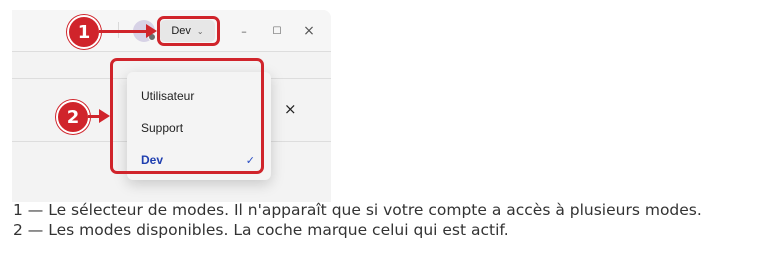  What do you see at coordinates (171, 51) in the screenshot?
I see `toolbar-divider` at bounding box center [171, 51].